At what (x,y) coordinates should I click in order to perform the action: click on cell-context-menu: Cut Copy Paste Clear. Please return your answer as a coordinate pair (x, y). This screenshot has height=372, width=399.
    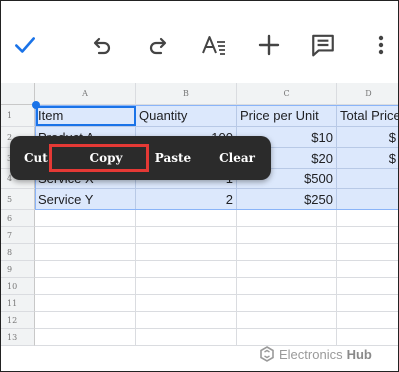
    Looking at the image, I should click on (140, 158).